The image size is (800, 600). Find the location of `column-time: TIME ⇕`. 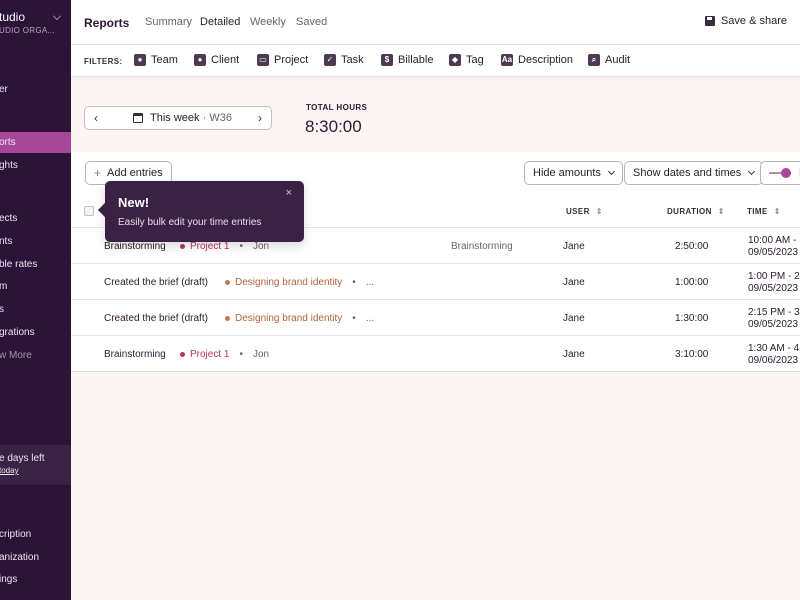

column-time: TIME ⇕ is located at coordinates (764, 211).